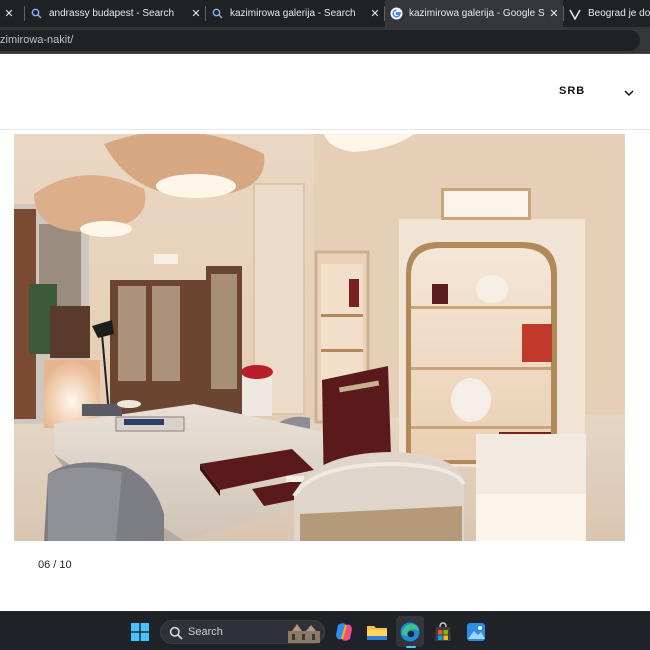 The image size is (650, 650). I want to click on browser-tab: andrassy budapest - Search ✕, so click(115, 13).